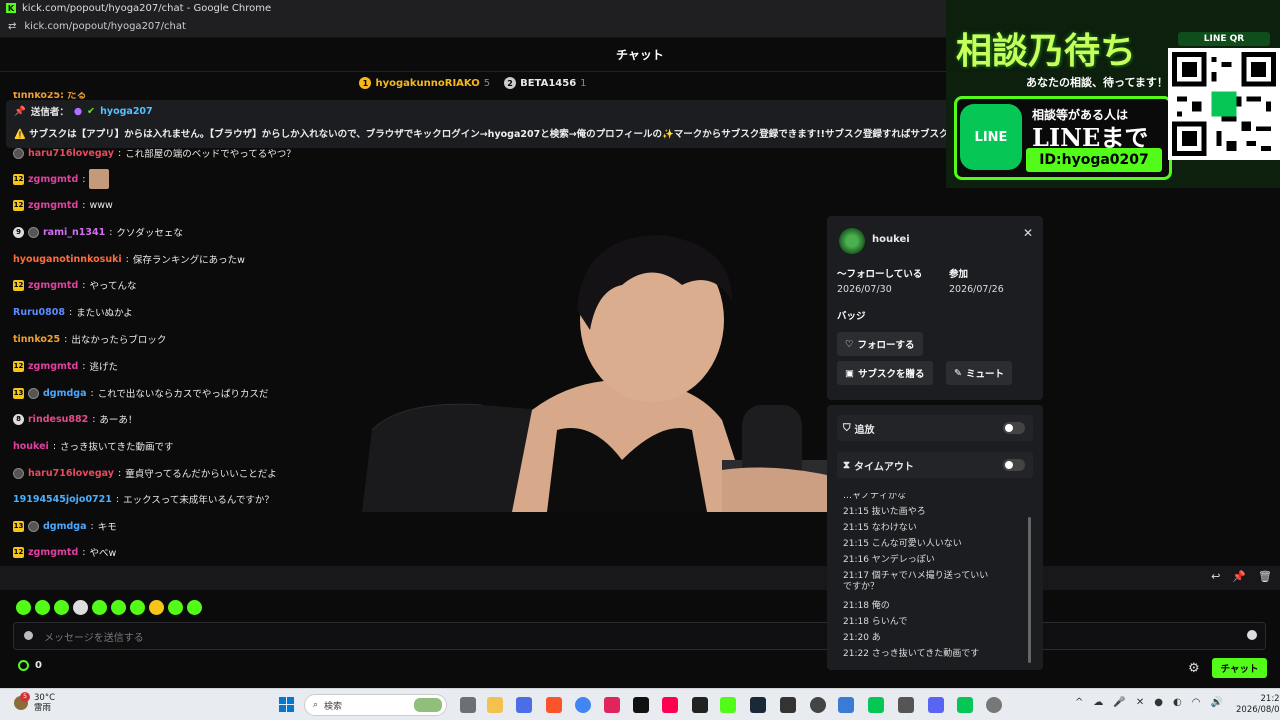 This screenshot has width=1280, height=720. I want to click on chat-message: 12 zgmgmtd: www, so click(63, 205).